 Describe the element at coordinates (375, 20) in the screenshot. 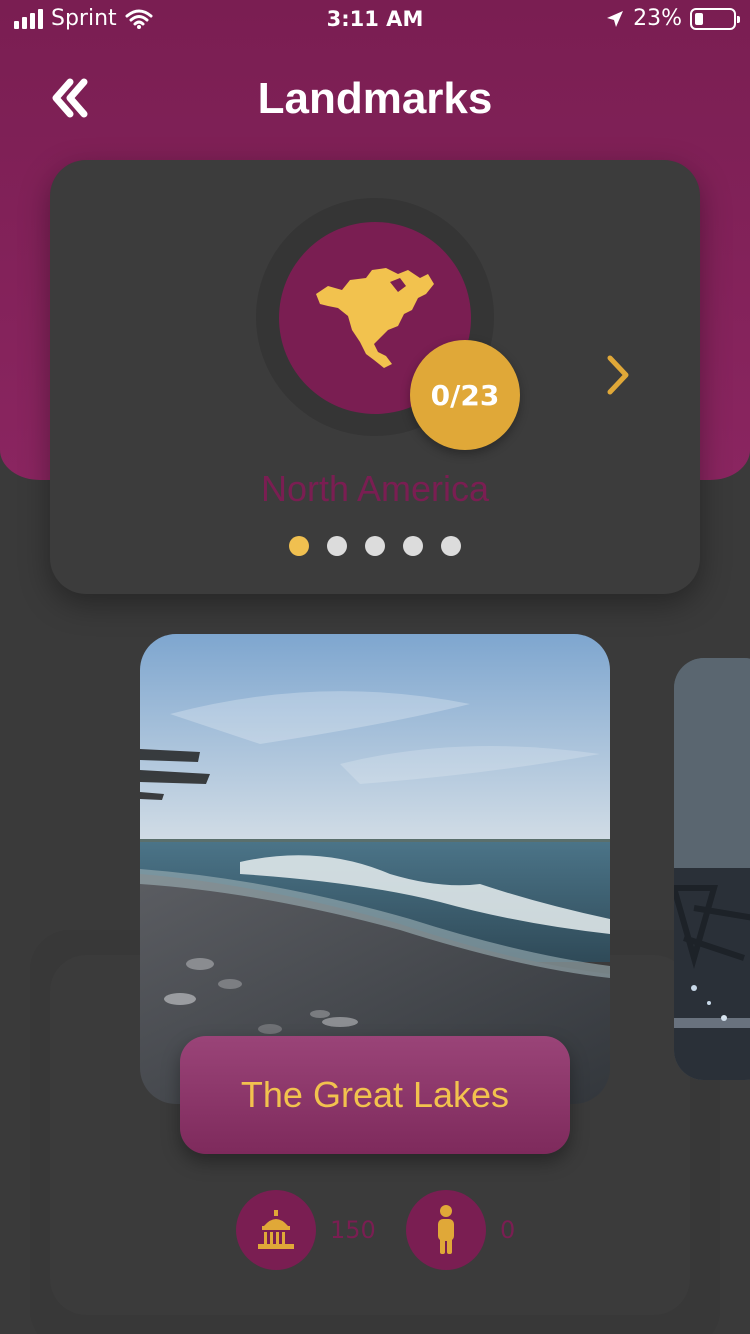

I see `status-bar: Sprint 3:11 AM 23%` at that location.